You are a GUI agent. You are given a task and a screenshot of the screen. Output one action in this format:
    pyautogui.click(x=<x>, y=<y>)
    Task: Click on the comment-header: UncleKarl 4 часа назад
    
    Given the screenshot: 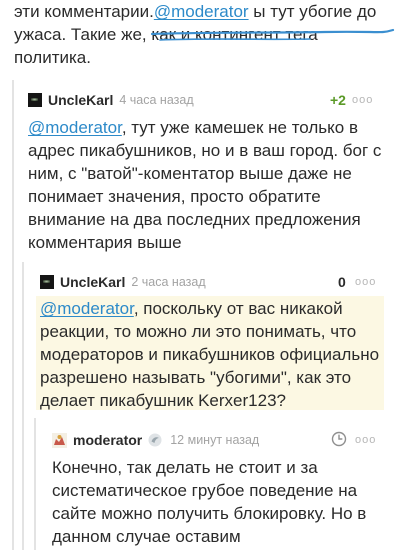 What is the action you would take?
    pyautogui.click(x=111, y=100)
    